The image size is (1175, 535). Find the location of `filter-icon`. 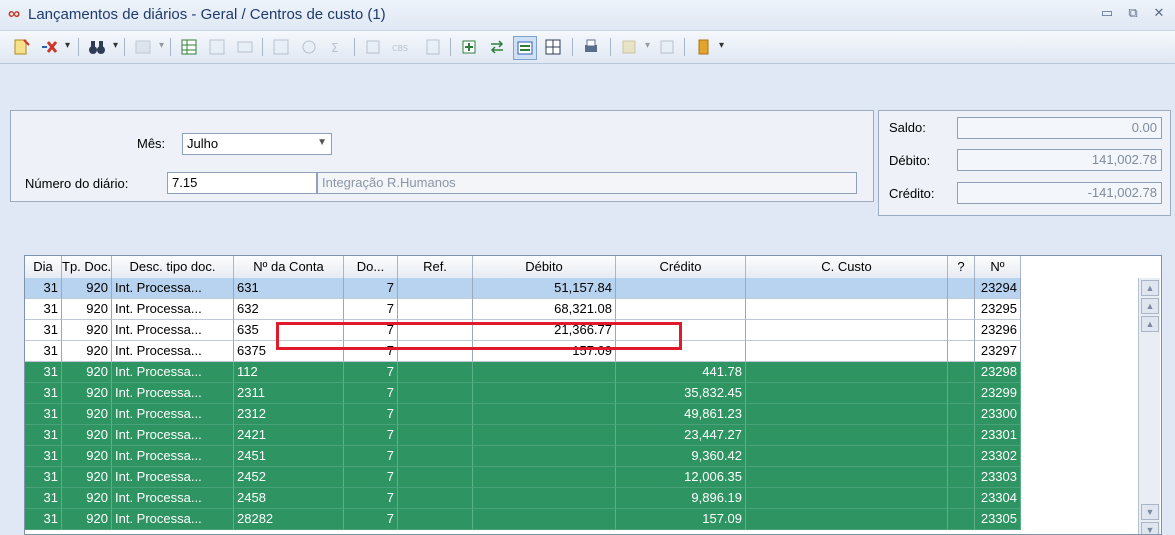

filter-icon is located at coordinates (148, 47).